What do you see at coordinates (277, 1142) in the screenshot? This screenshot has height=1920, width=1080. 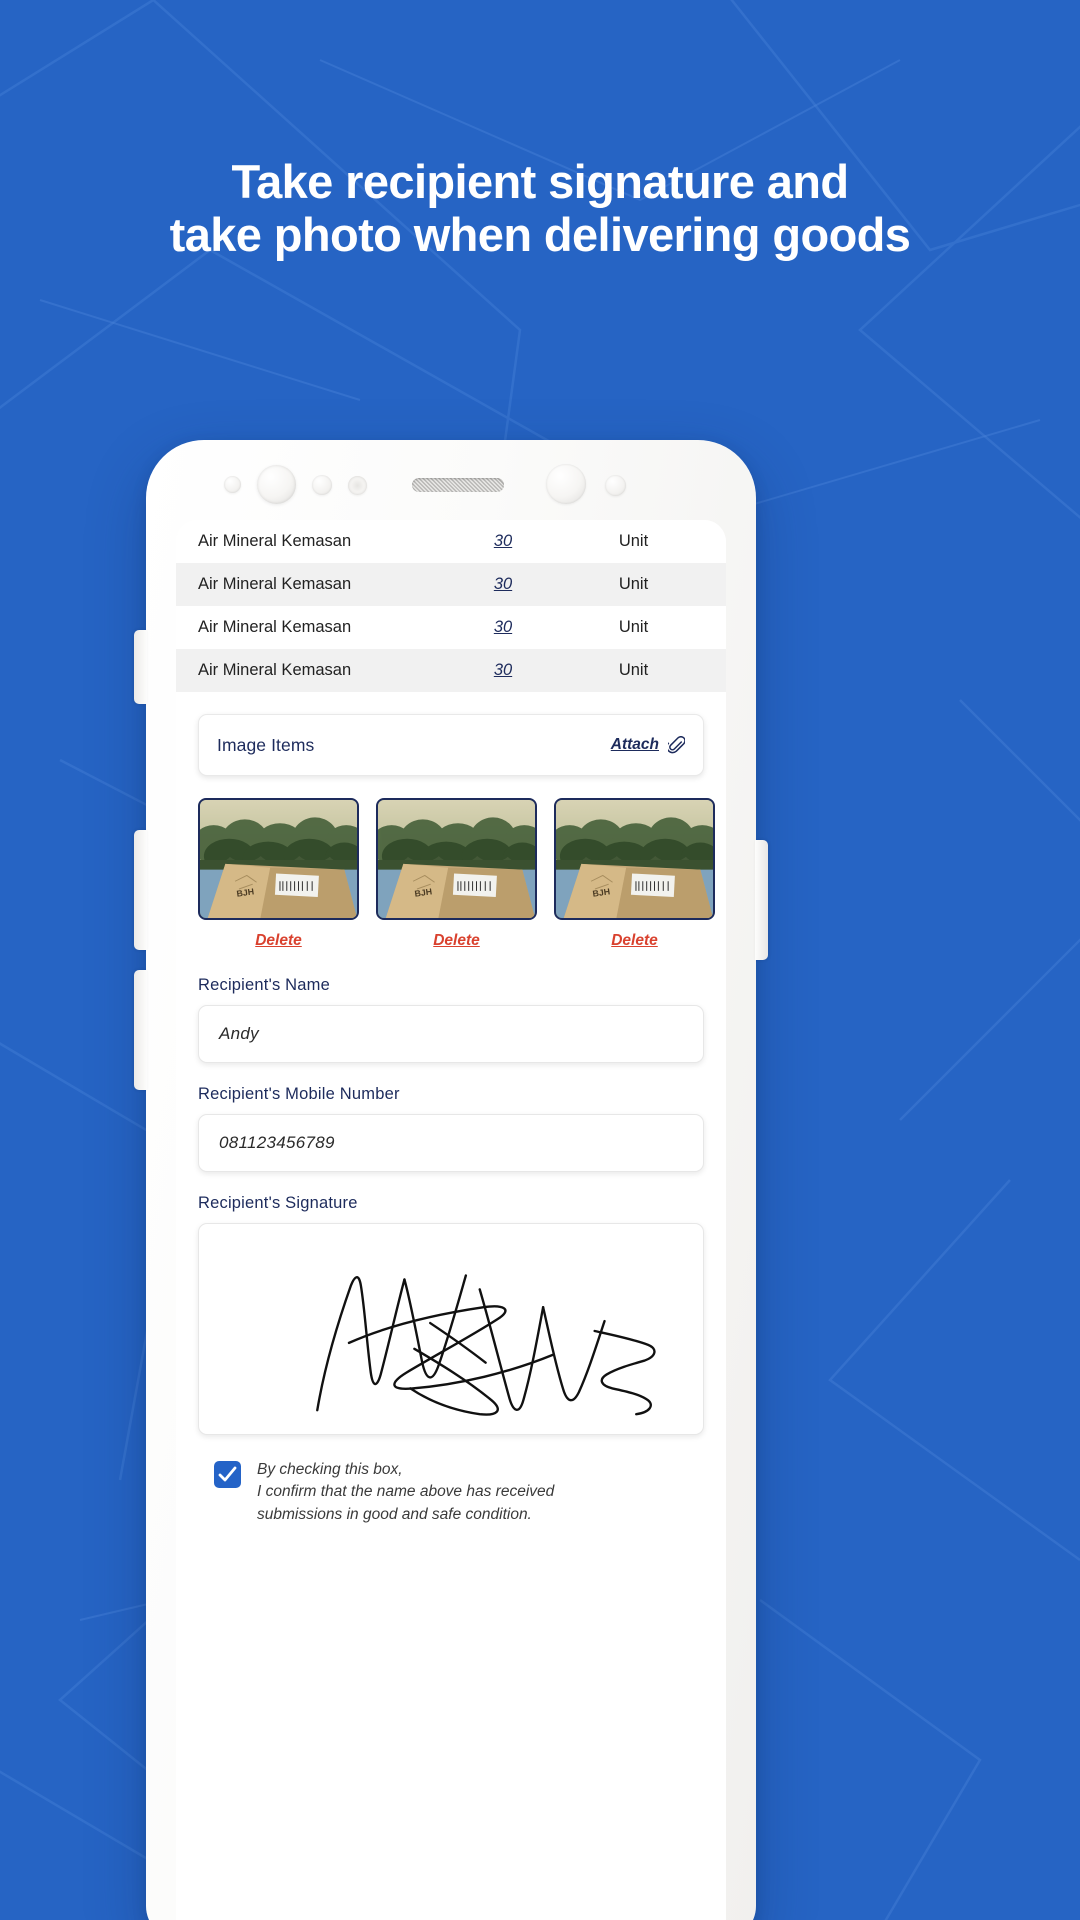 I see `recipient-mobile-value: 081123456789` at bounding box center [277, 1142].